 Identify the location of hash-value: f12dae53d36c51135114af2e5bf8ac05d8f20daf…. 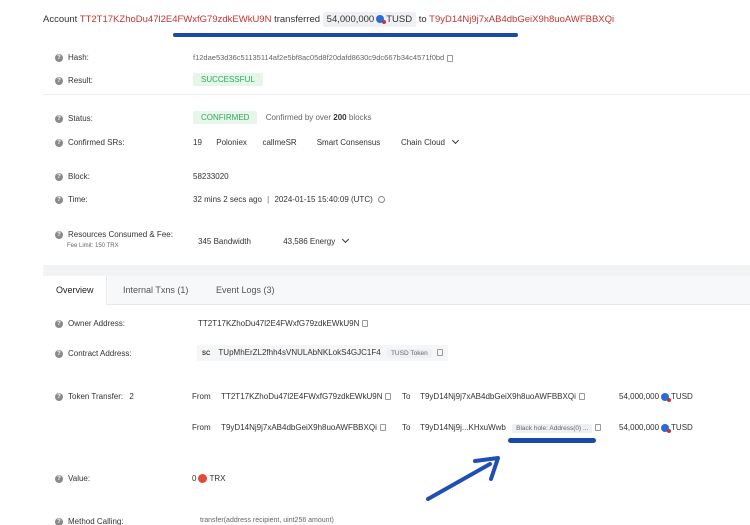
(323, 57).